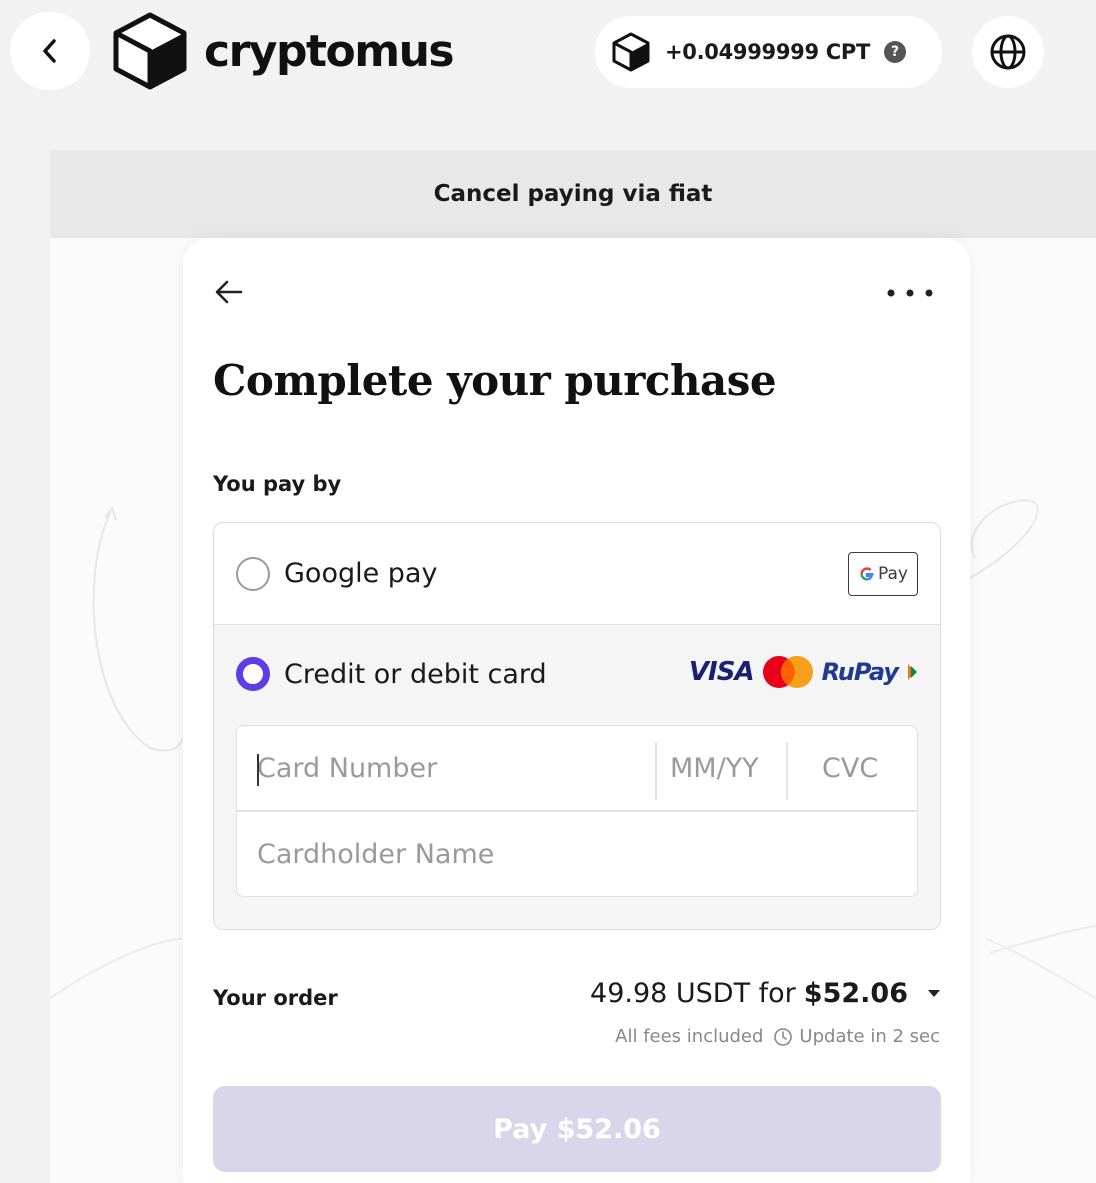 The height and width of the screenshot is (1183, 1096). I want to click on cvc-input, so click(862, 768).